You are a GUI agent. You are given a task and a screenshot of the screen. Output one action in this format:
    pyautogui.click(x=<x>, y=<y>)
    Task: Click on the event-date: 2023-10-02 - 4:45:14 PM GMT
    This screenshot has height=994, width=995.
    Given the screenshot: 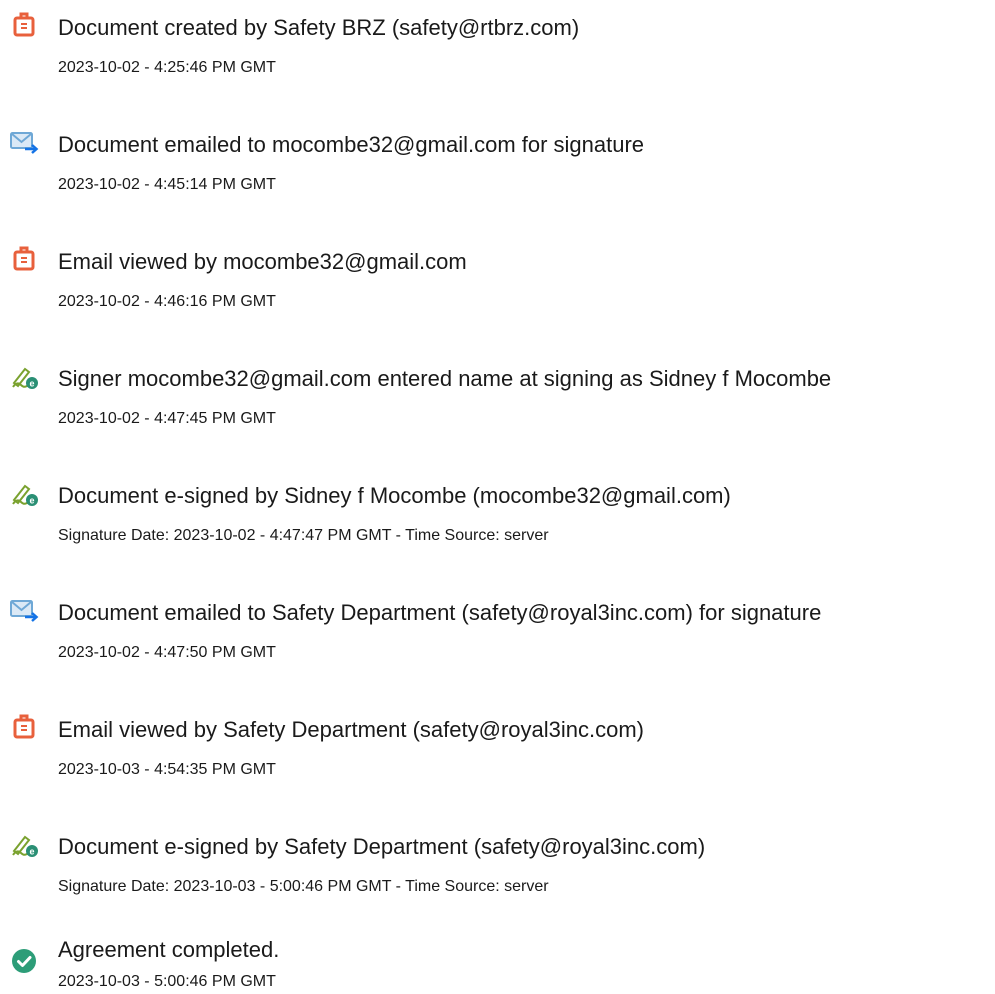 What is the action you would take?
    pyautogui.click(x=167, y=184)
    